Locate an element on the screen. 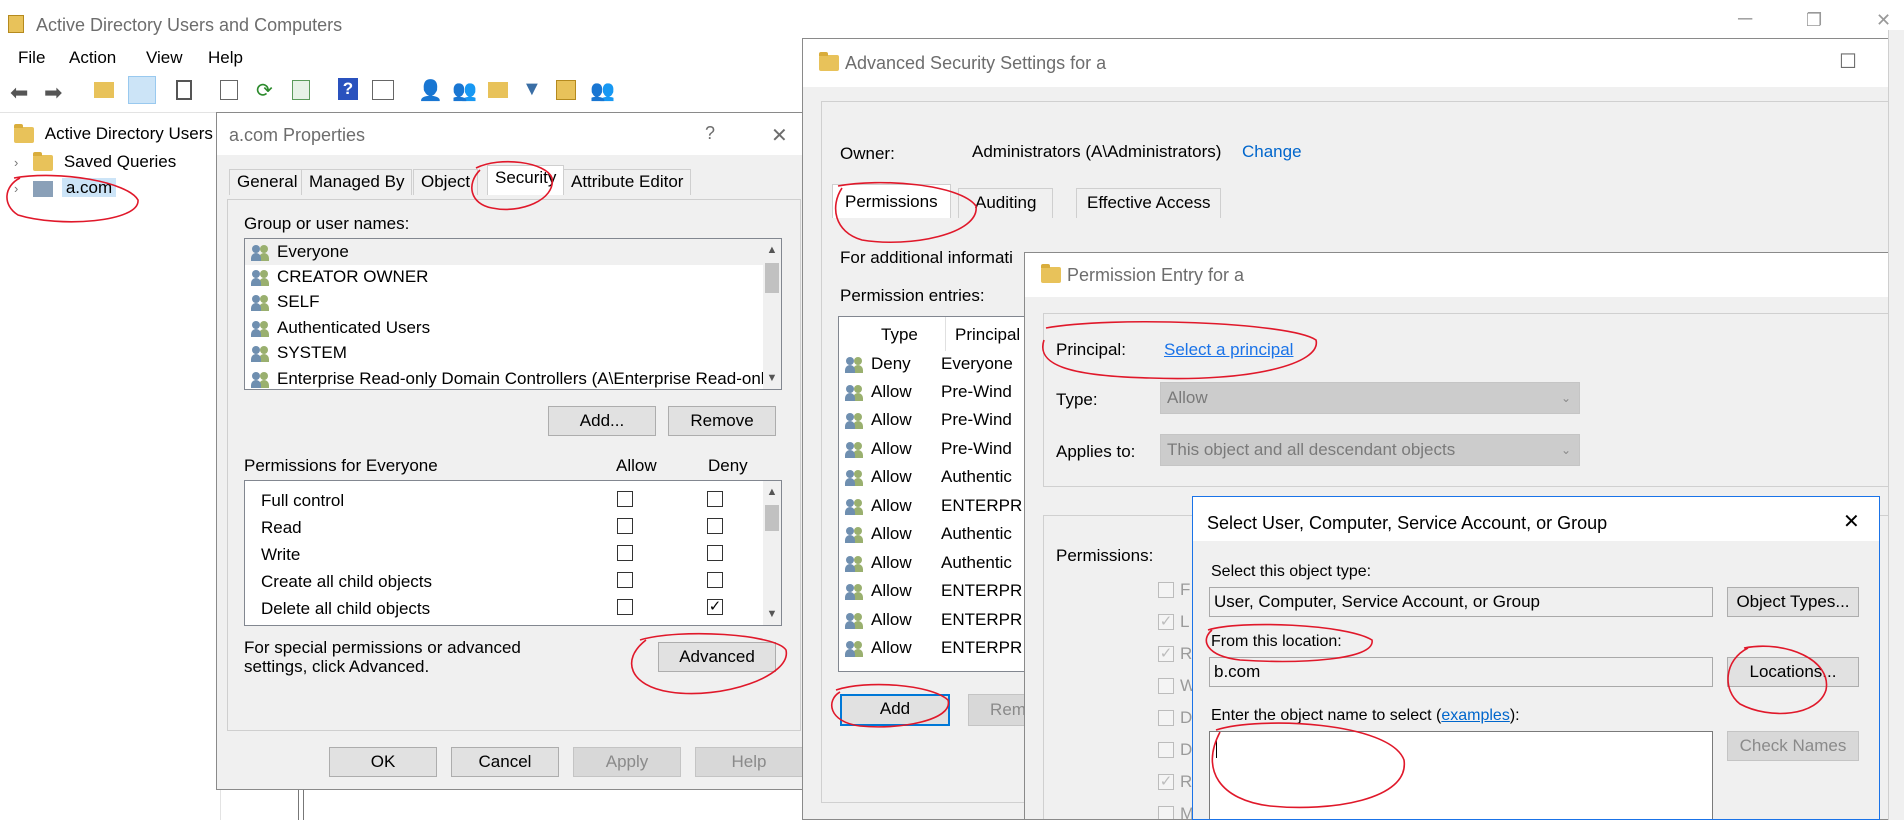 The height and width of the screenshot is (820, 1904). check-names-button: Check Names is located at coordinates (1793, 746).